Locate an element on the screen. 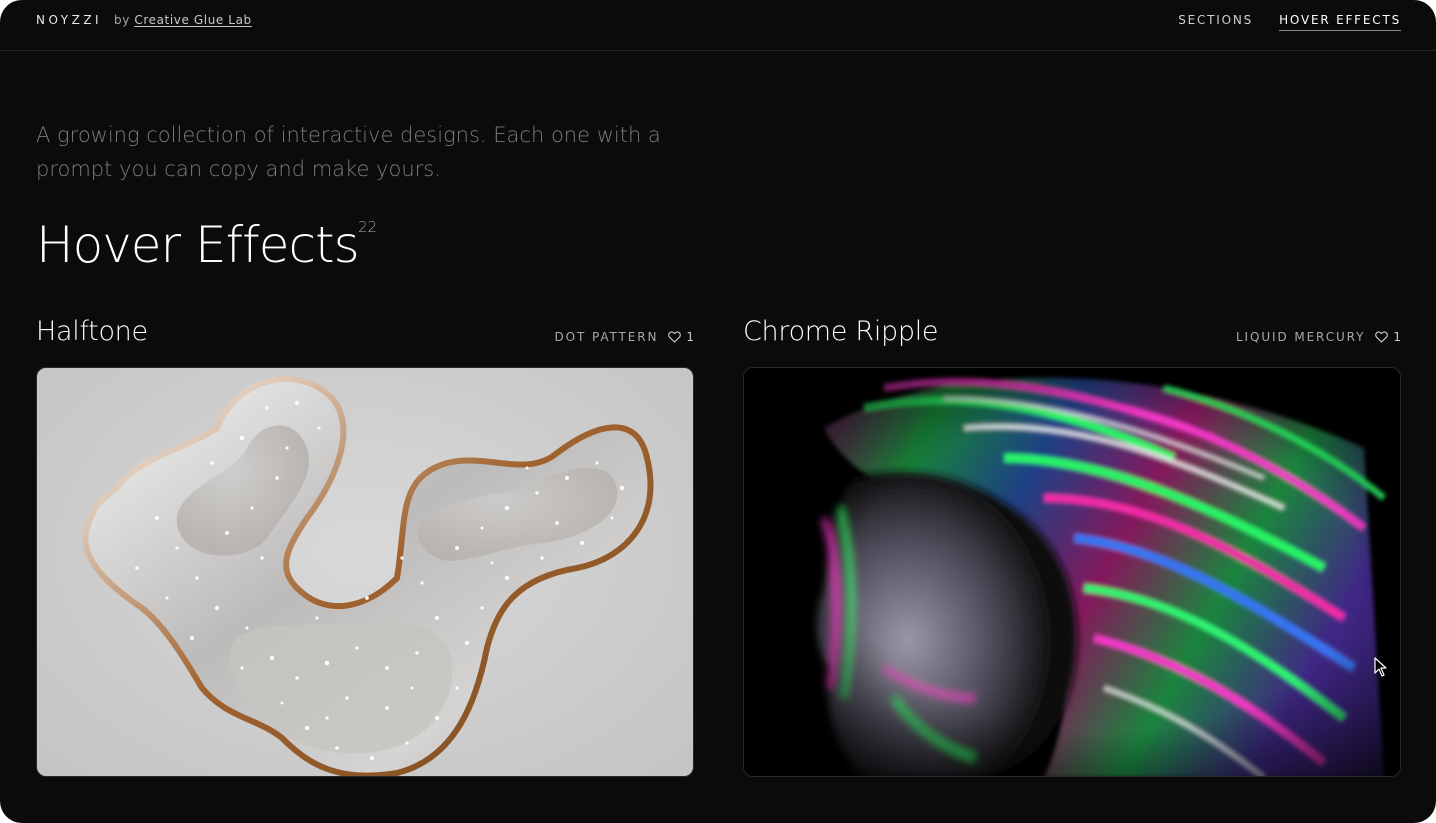  card-header: Chrome Ripple LIQUID MERCURY 1 is located at coordinates (1072, 341).